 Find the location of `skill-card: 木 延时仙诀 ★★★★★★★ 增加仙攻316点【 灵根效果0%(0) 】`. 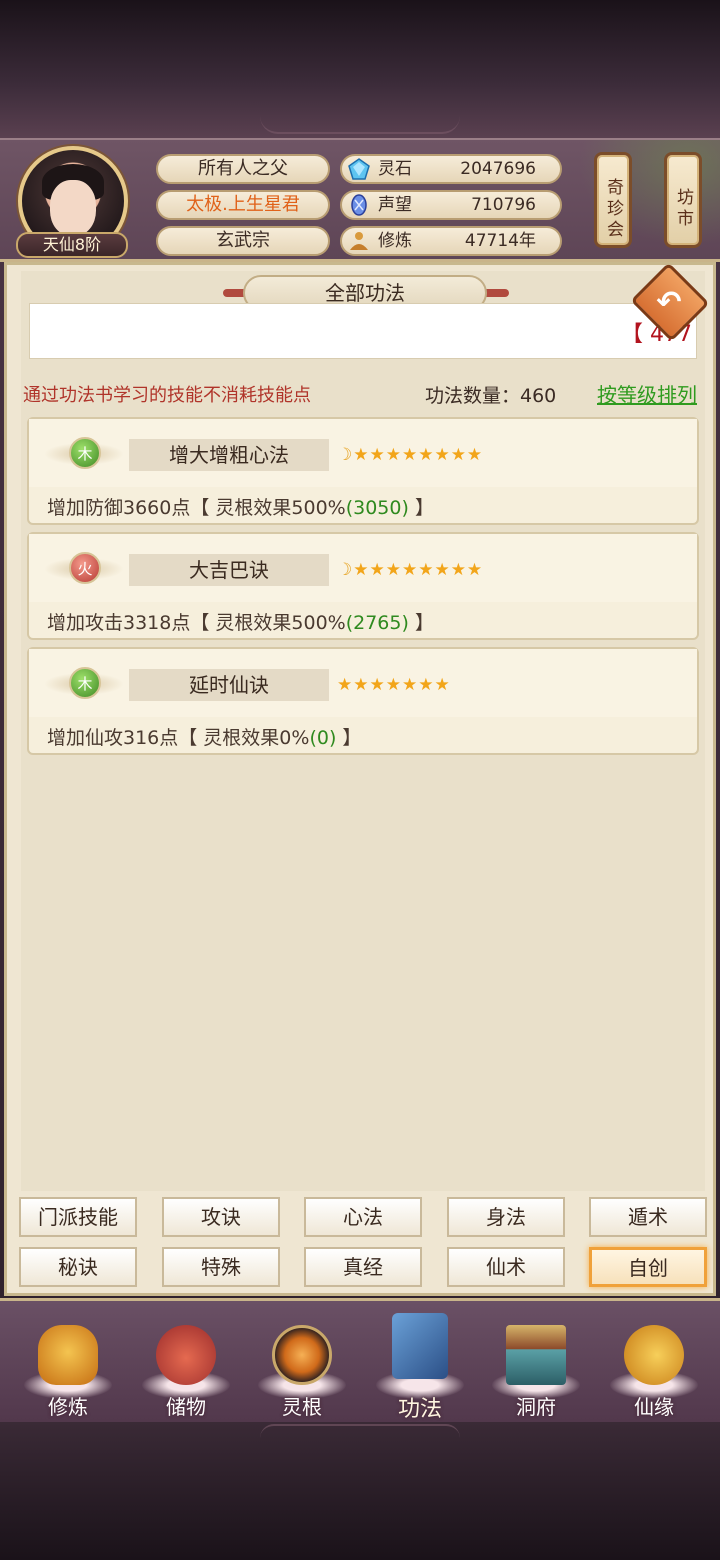

skill-card: 木 延时仙诀 ★★★★★★★ 增加仙攻316点【 灵根效果0%(0) 】 is located at coordinates (363, 701).